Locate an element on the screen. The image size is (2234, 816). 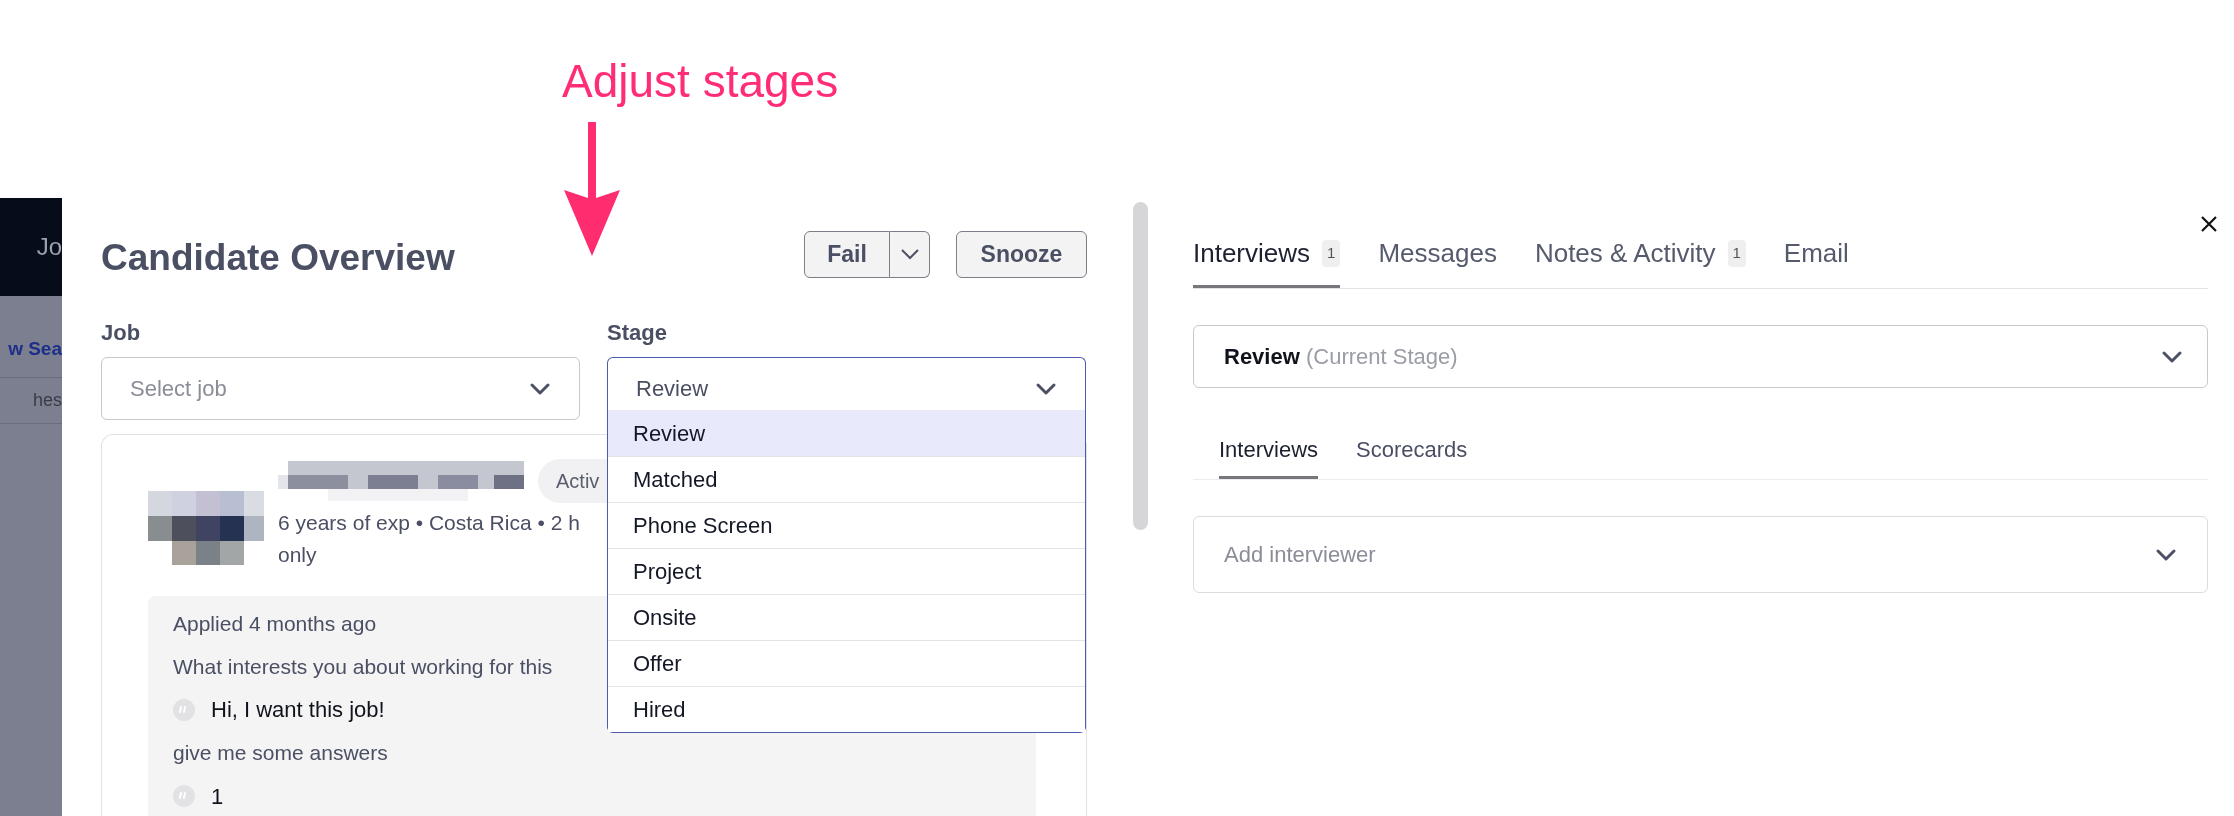
nav-text: Jo is located at coordinates (49, 247).